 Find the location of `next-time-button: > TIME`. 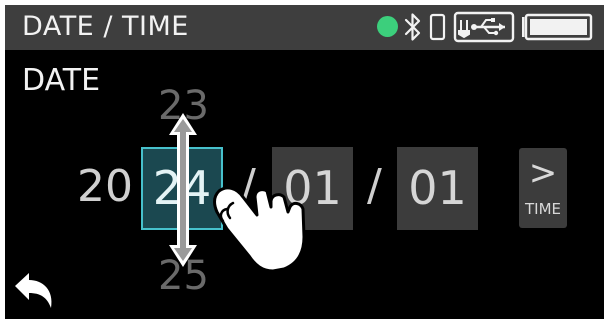

next-time-button: > TIME is located at coordinates (543, 188).